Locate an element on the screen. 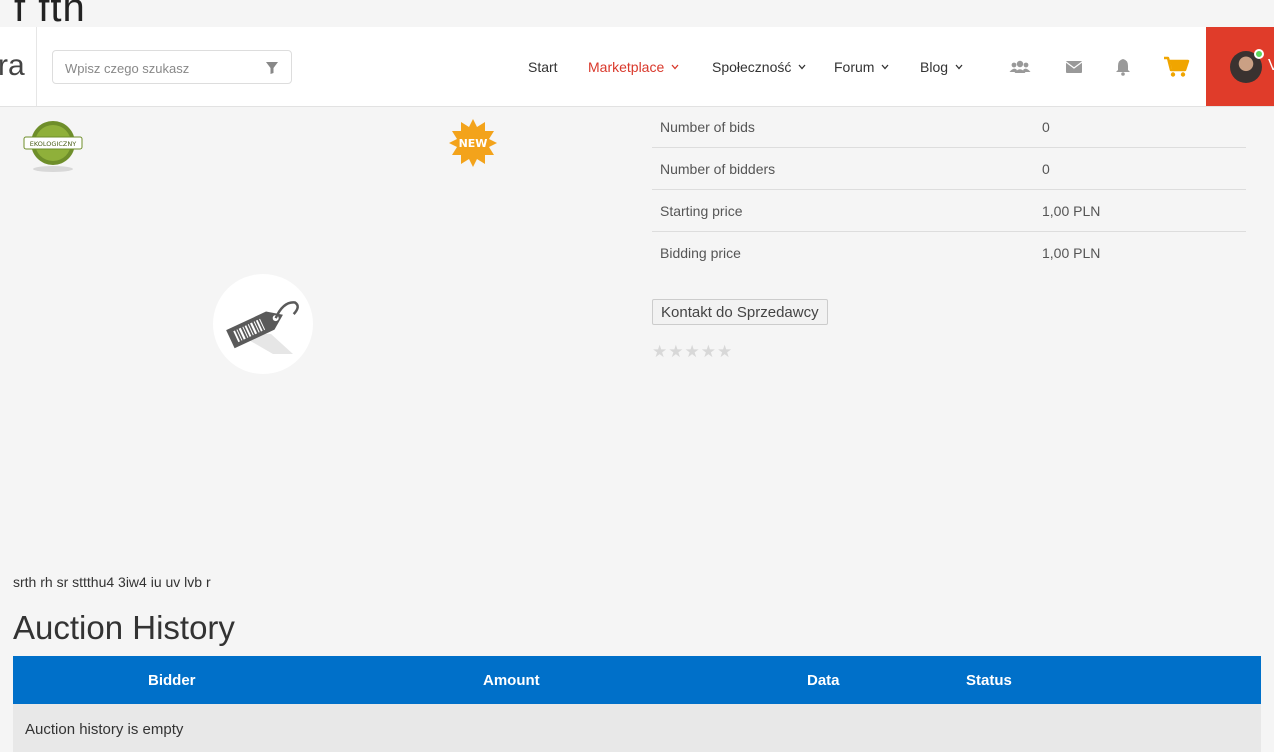  filter-icon is located at coordinates (272, 68).